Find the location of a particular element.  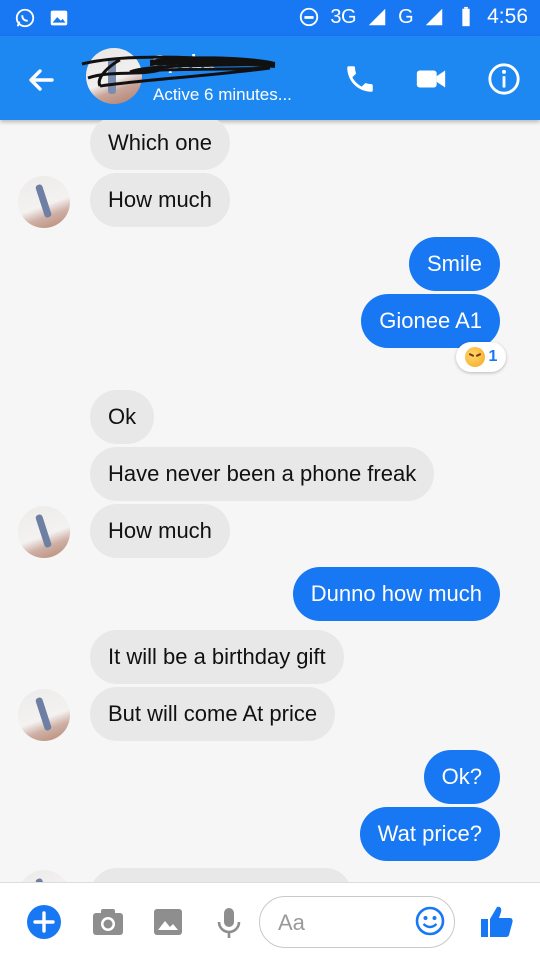

message-bubble: Ok? is located at coordinates (461, 777).